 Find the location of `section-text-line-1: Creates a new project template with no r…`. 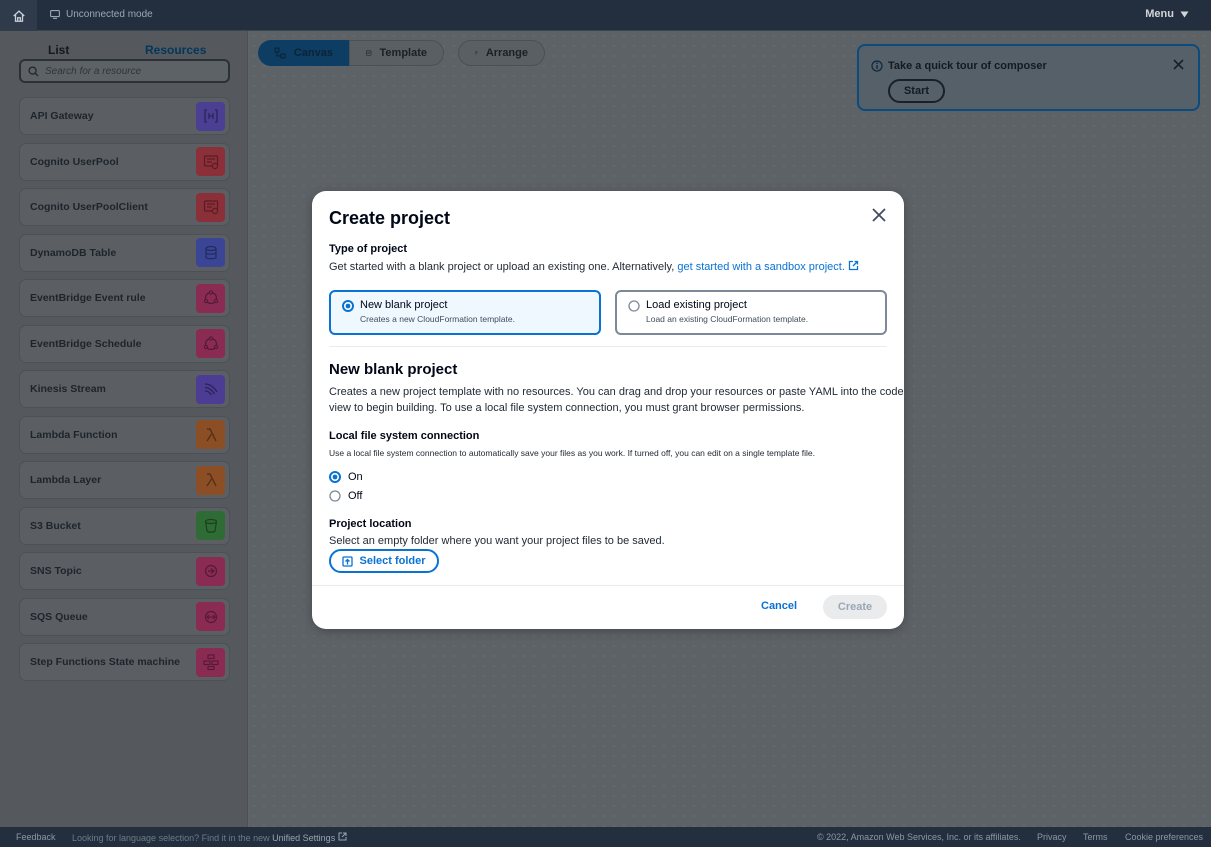

section-text-line-1: Creates a new project template with no r… is located at coordinates (616, 392).